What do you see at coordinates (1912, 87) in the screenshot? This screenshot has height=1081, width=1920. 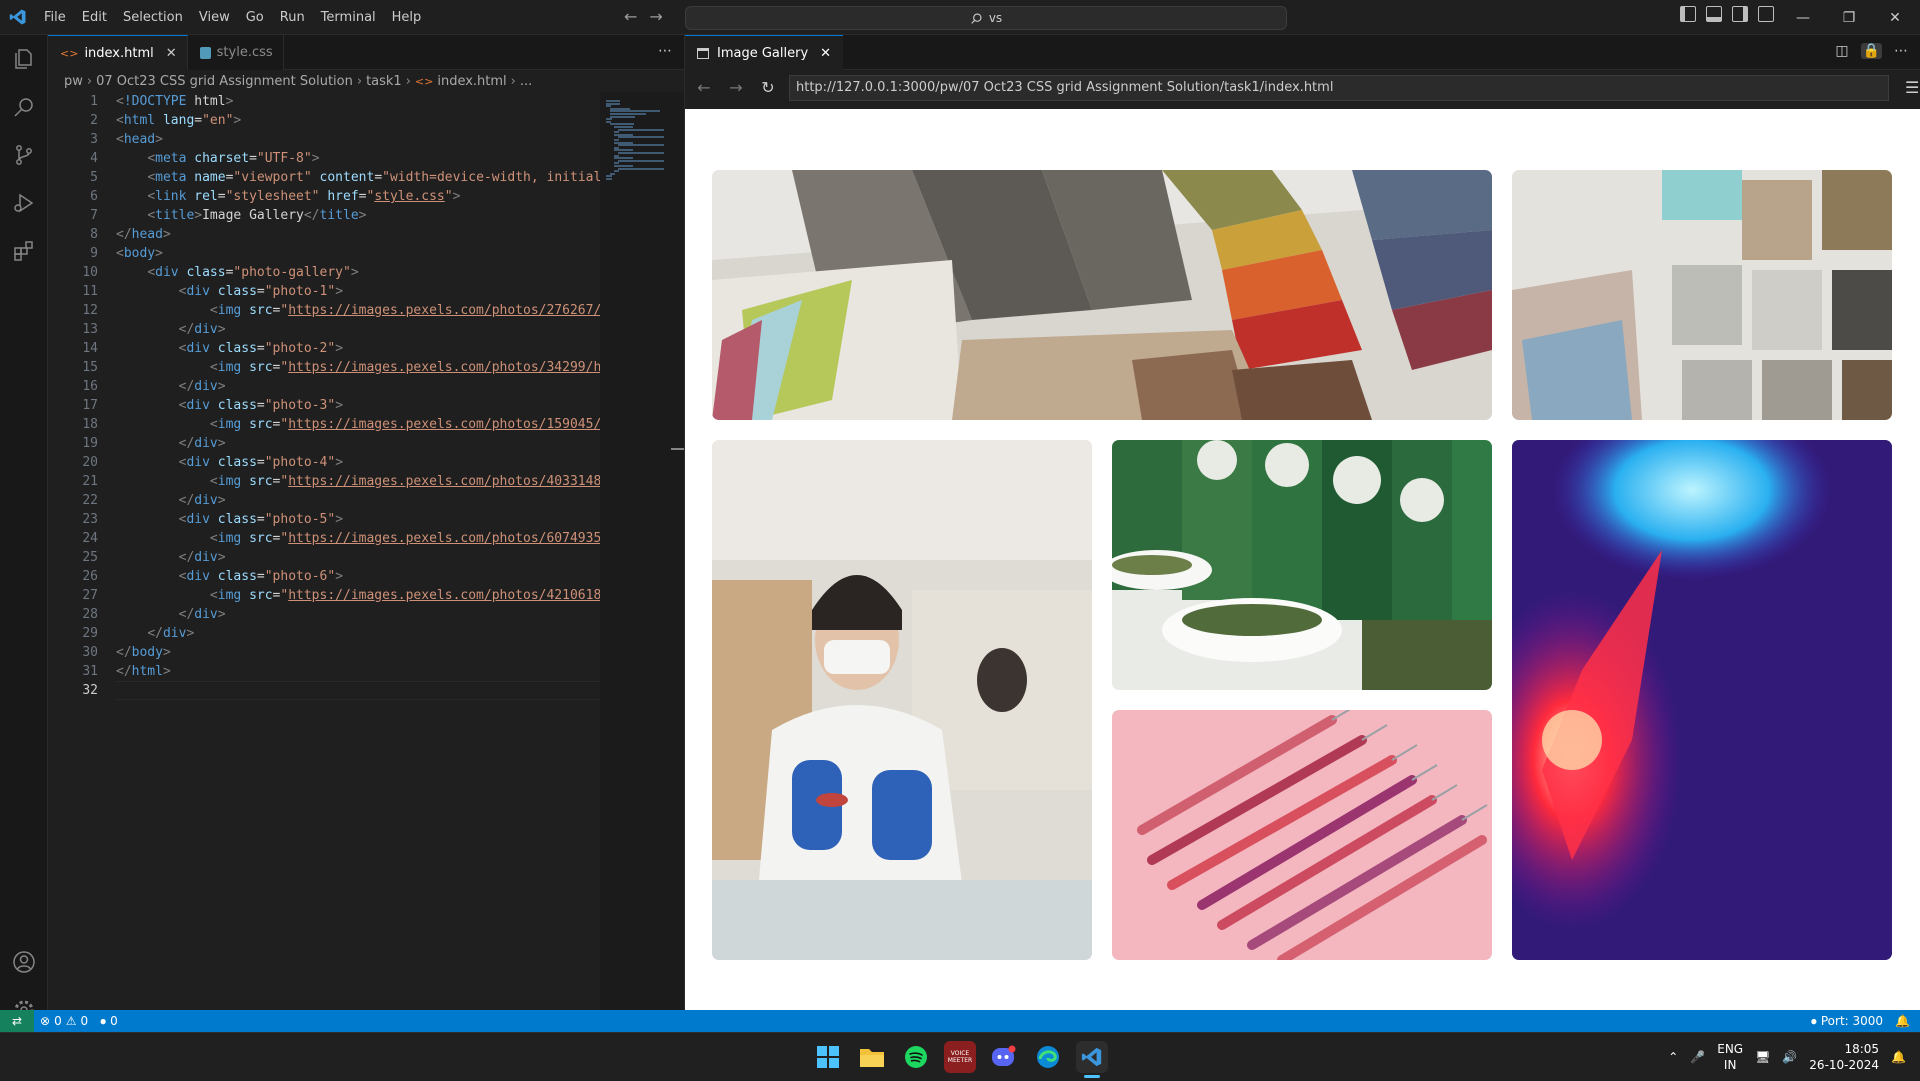 I see `hamburger-menu-icon: ☰` at bounding box center [1912, 87].